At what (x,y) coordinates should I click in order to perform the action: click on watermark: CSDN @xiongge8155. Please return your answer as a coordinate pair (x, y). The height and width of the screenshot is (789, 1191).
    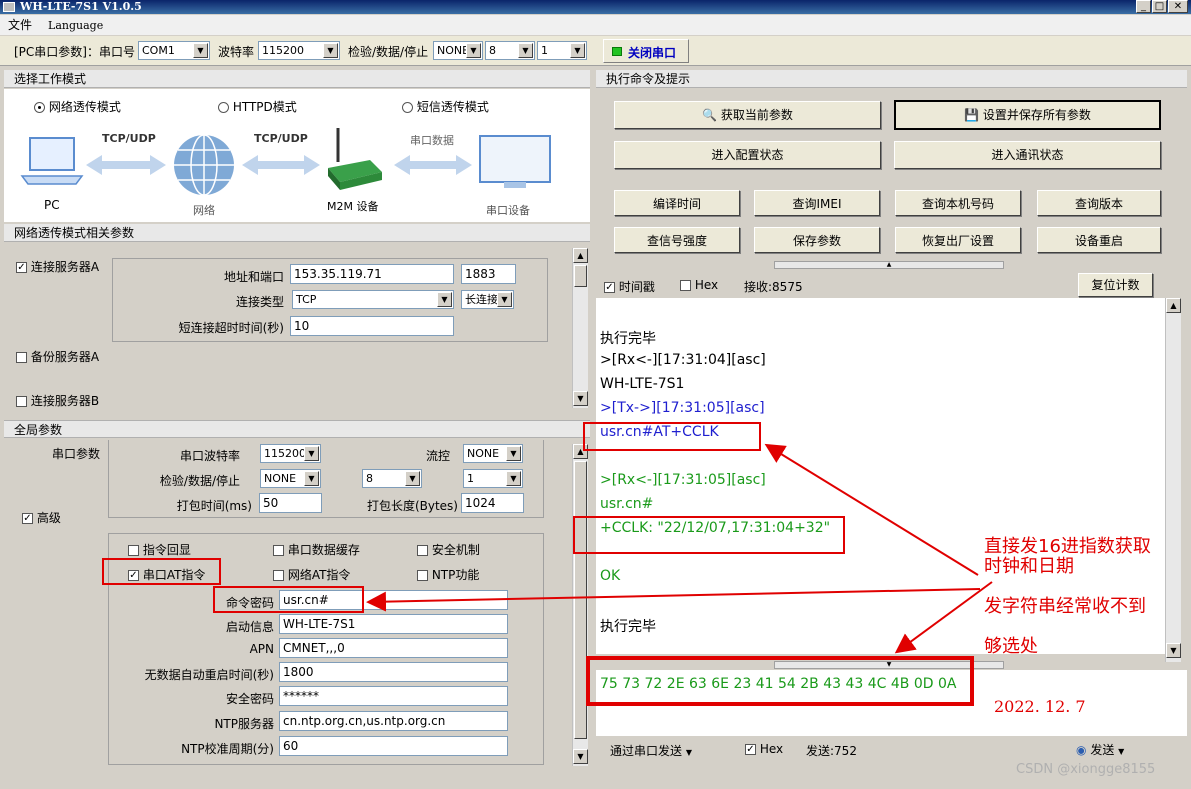
    Looking at the image, I should click on (1086, 769).